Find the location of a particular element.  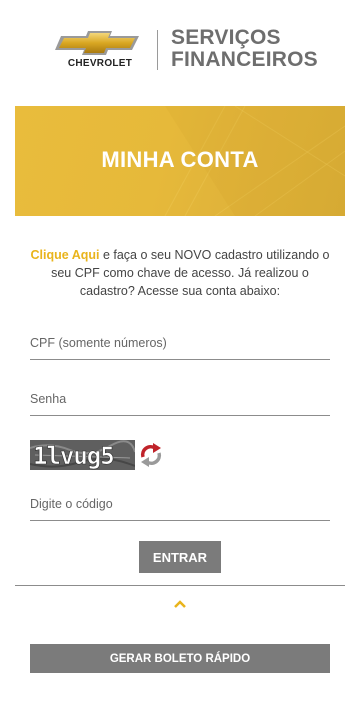

chevrolet-wordmark: CHEVROLET is located at coordinates (100, 63).